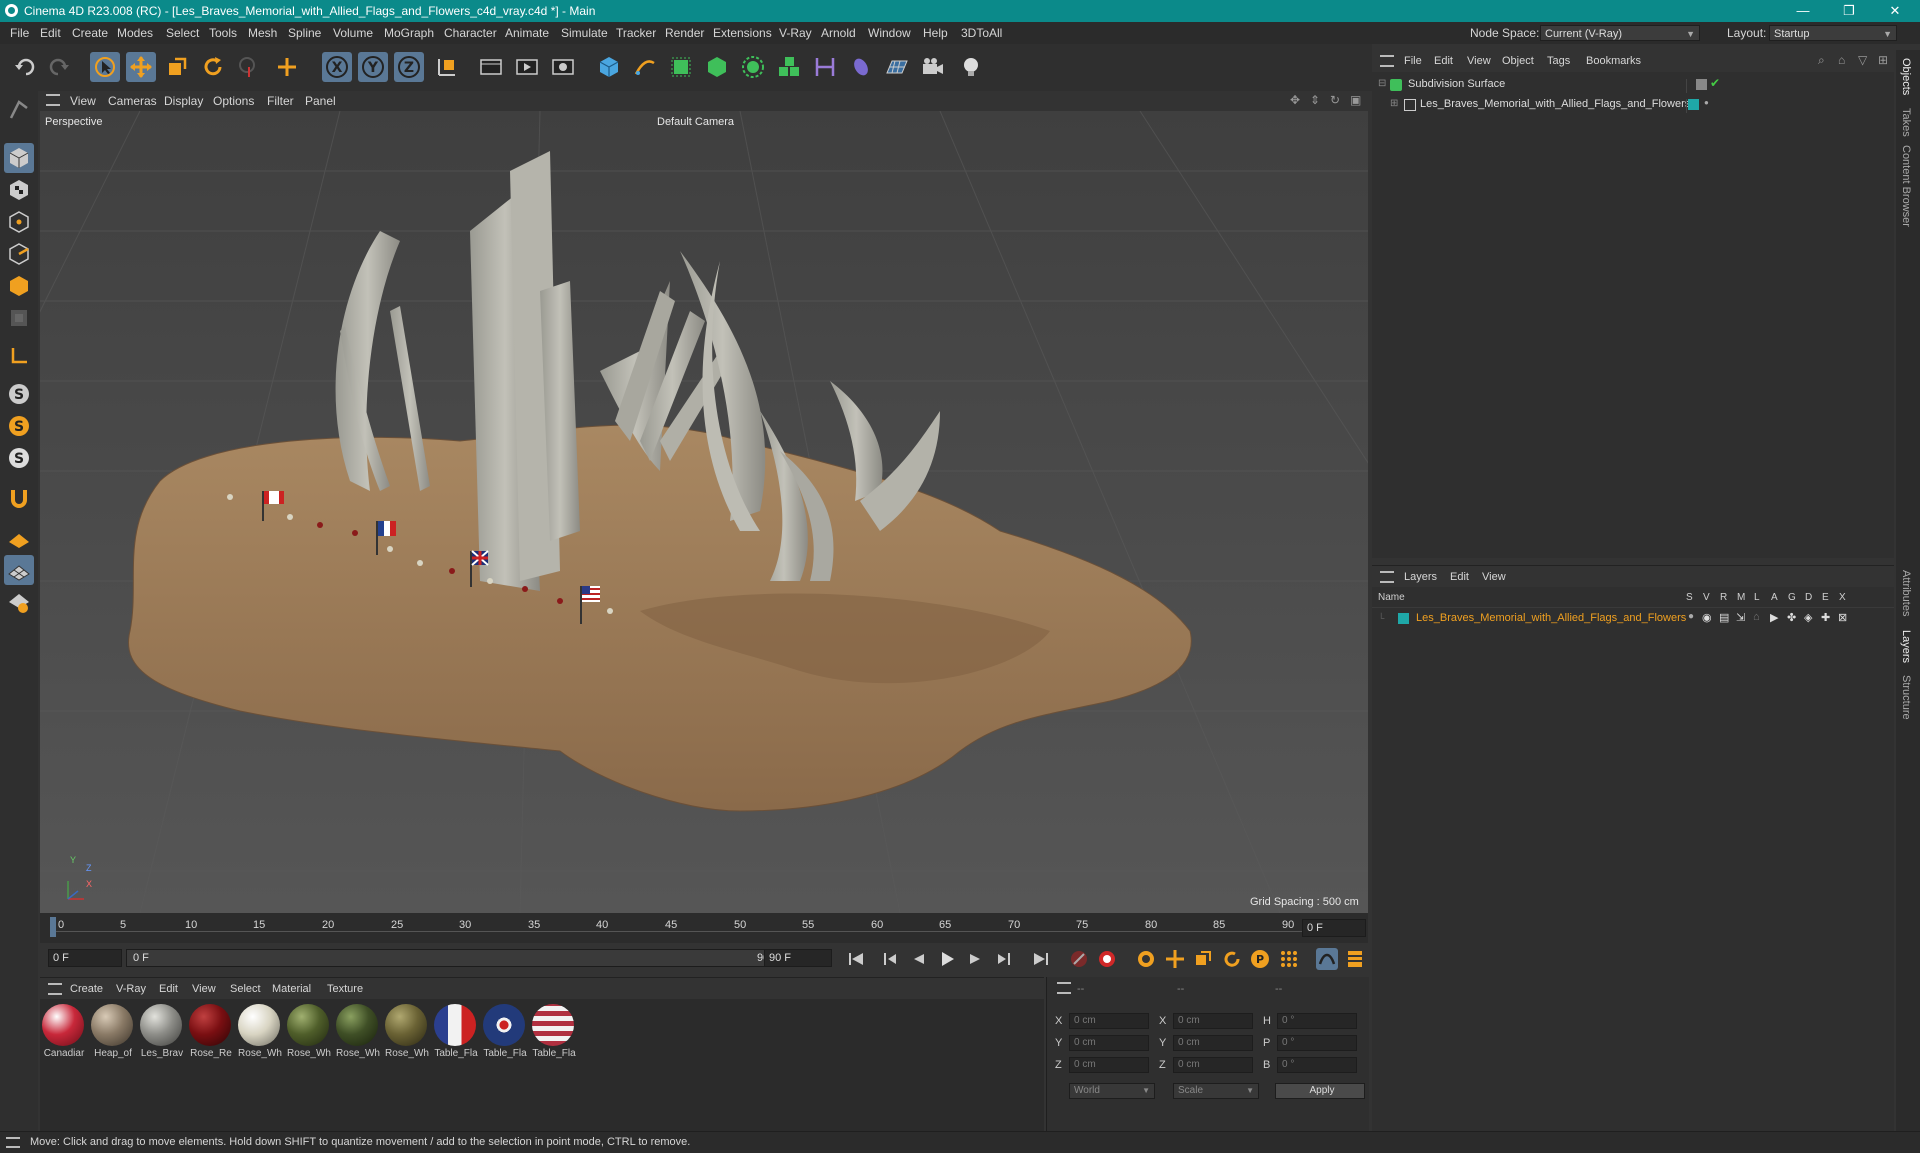  What do you see at coordinates (645, 67) in the screenshot?
I see `pen-spline-button` at bounding box center [645, 67].